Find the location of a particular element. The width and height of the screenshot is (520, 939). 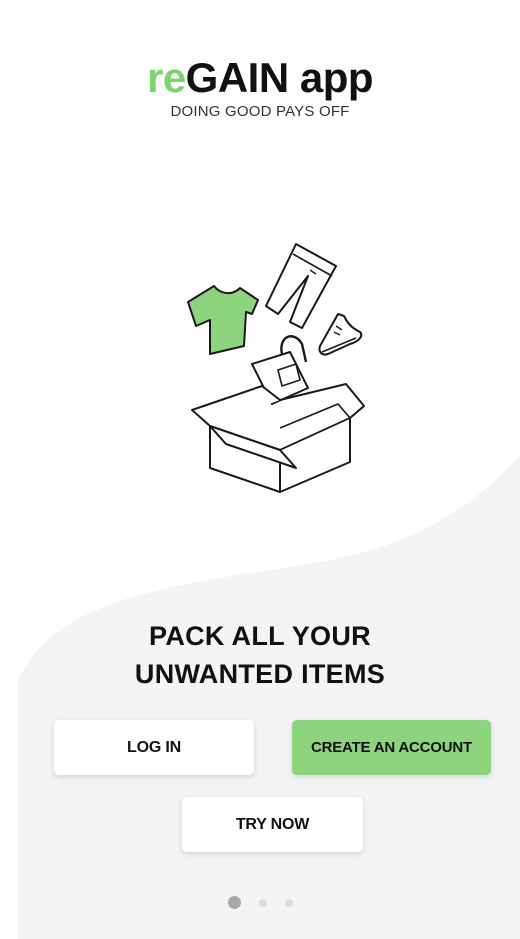

pants-icon is located at coordinates (301, 286).